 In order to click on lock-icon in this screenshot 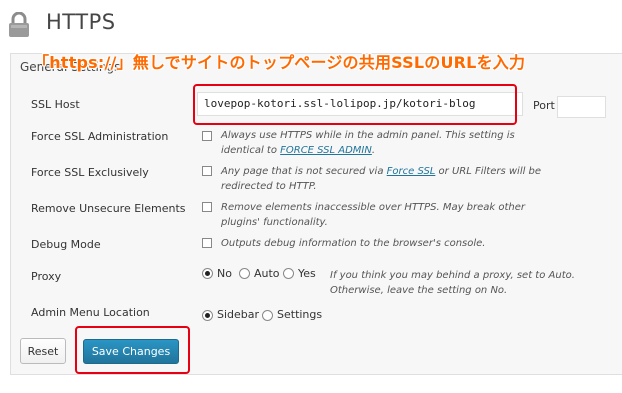, I will do `click(19, 24)`.